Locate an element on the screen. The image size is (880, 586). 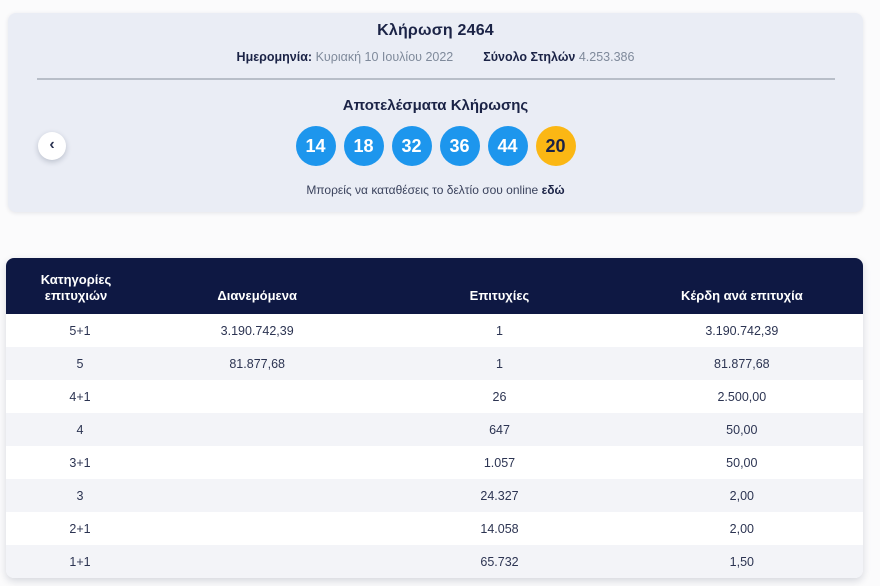
winners-cell: 65.732 is located at coordinates (499, 561).